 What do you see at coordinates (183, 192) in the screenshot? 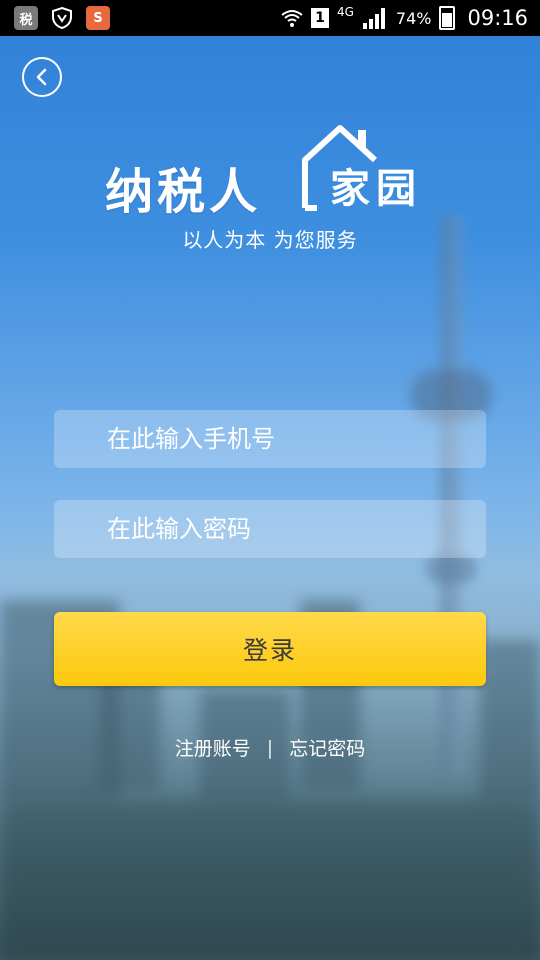
I see `logo-title: 纳税人` at bounding box center [183, 192].